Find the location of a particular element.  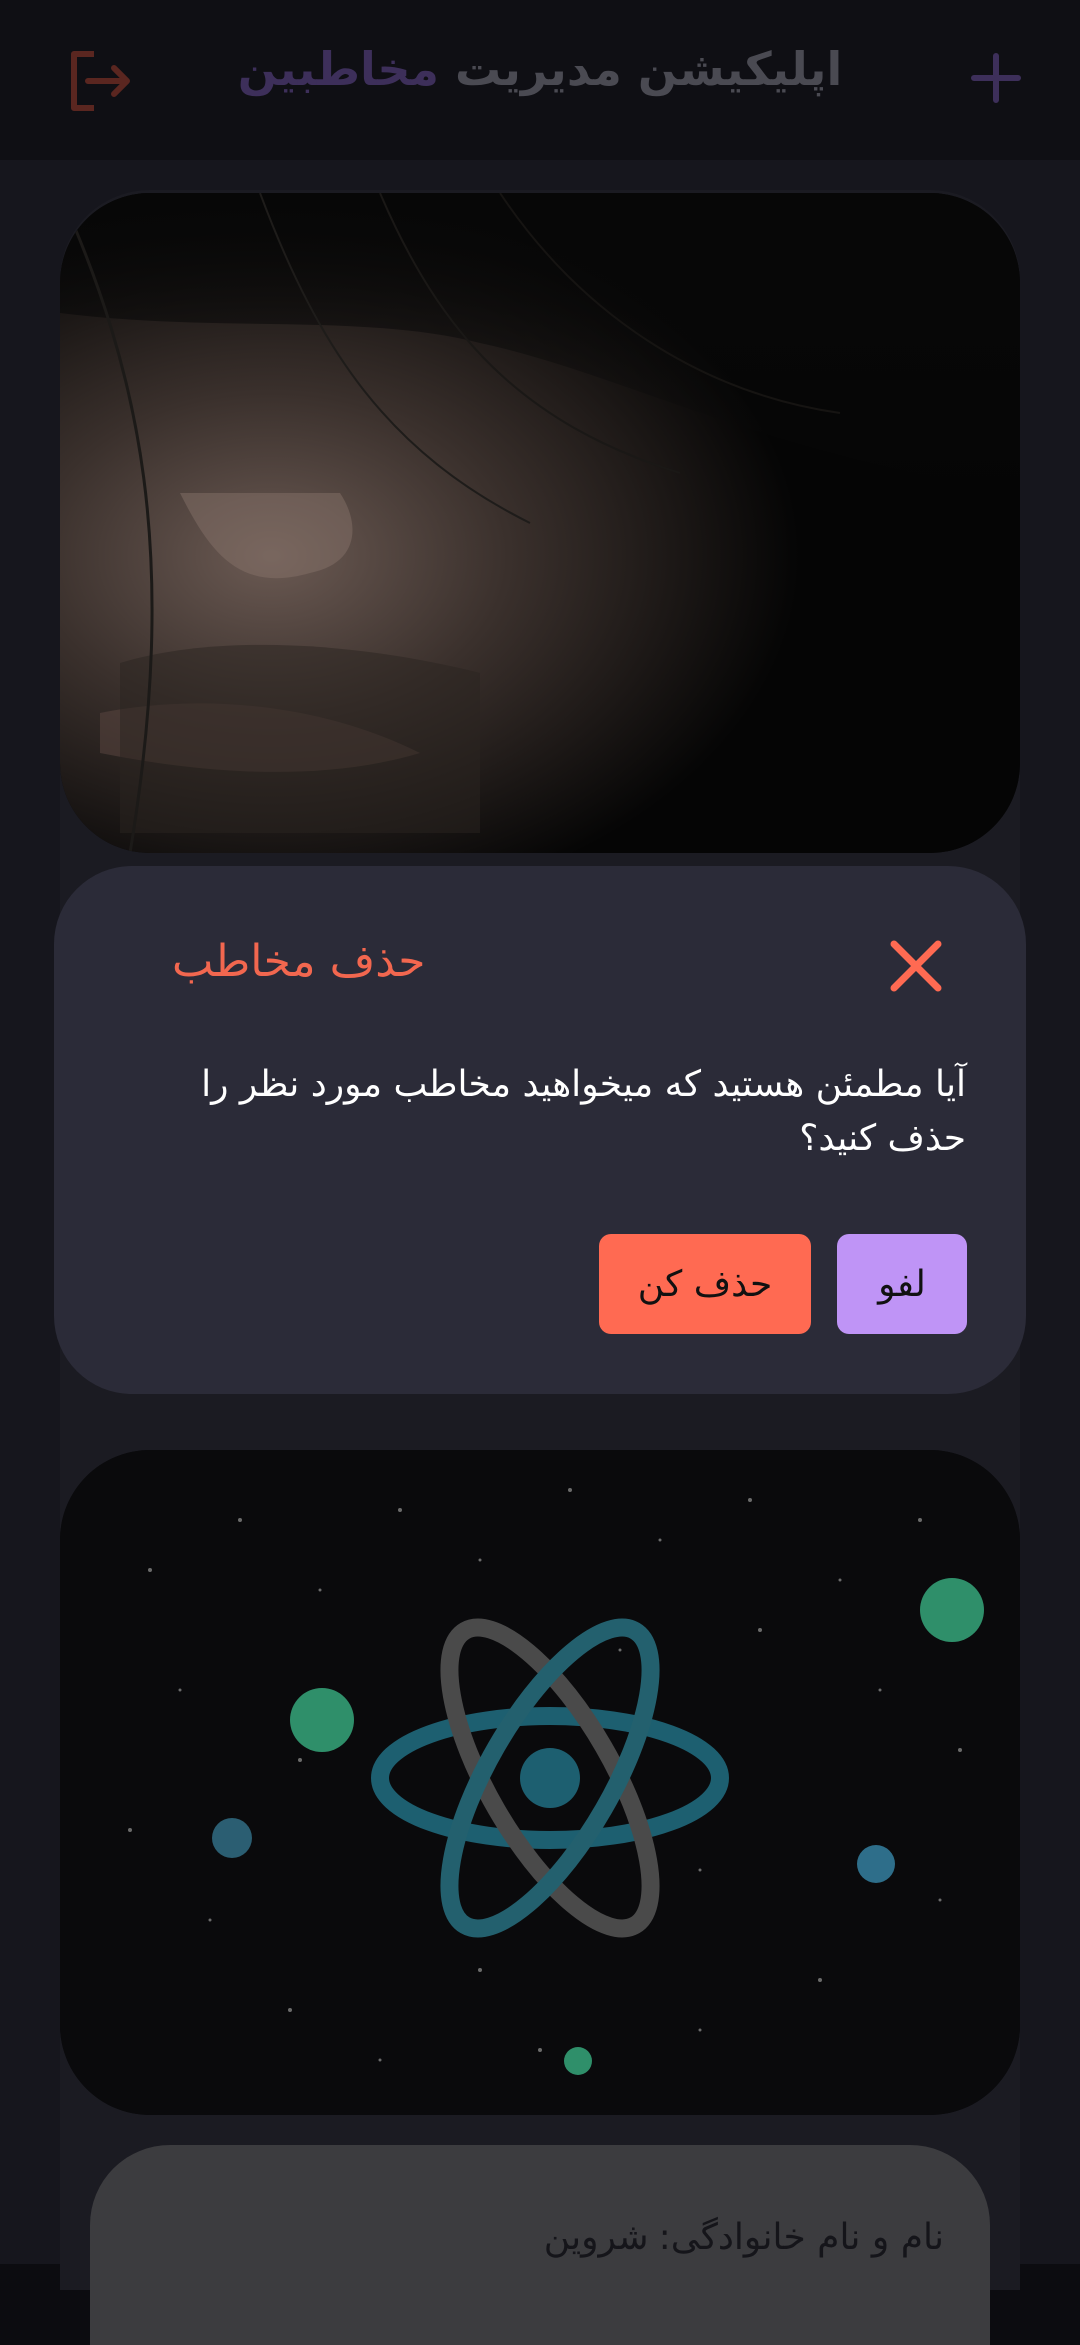

plus-icon is located at coordinates (996, 78).